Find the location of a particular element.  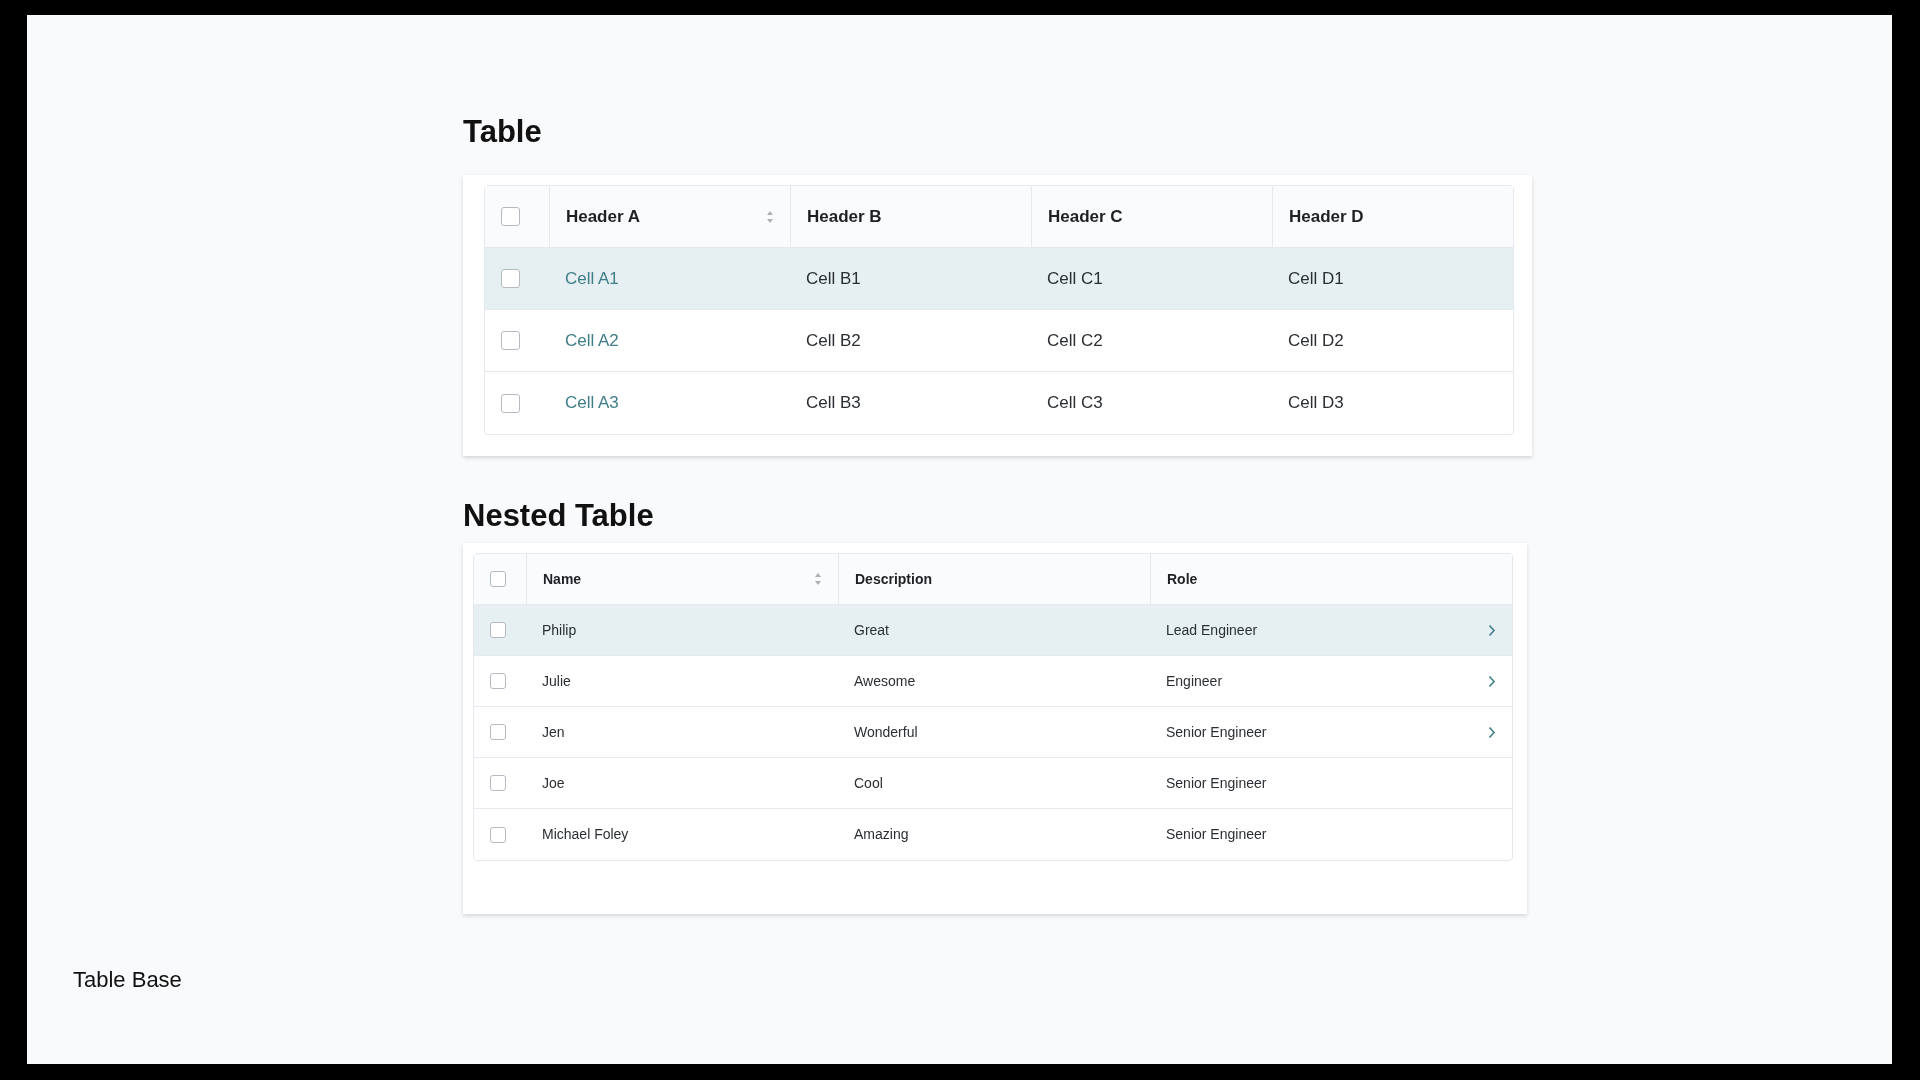

table-cell: Joe is located at coordinates (553, 782).